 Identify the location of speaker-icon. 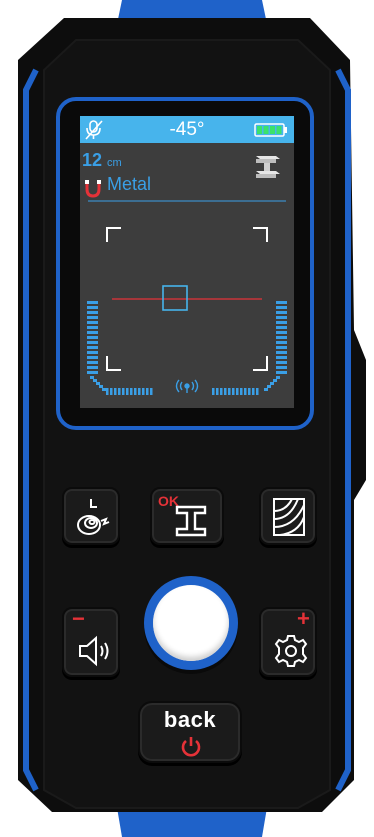
(94, 651).